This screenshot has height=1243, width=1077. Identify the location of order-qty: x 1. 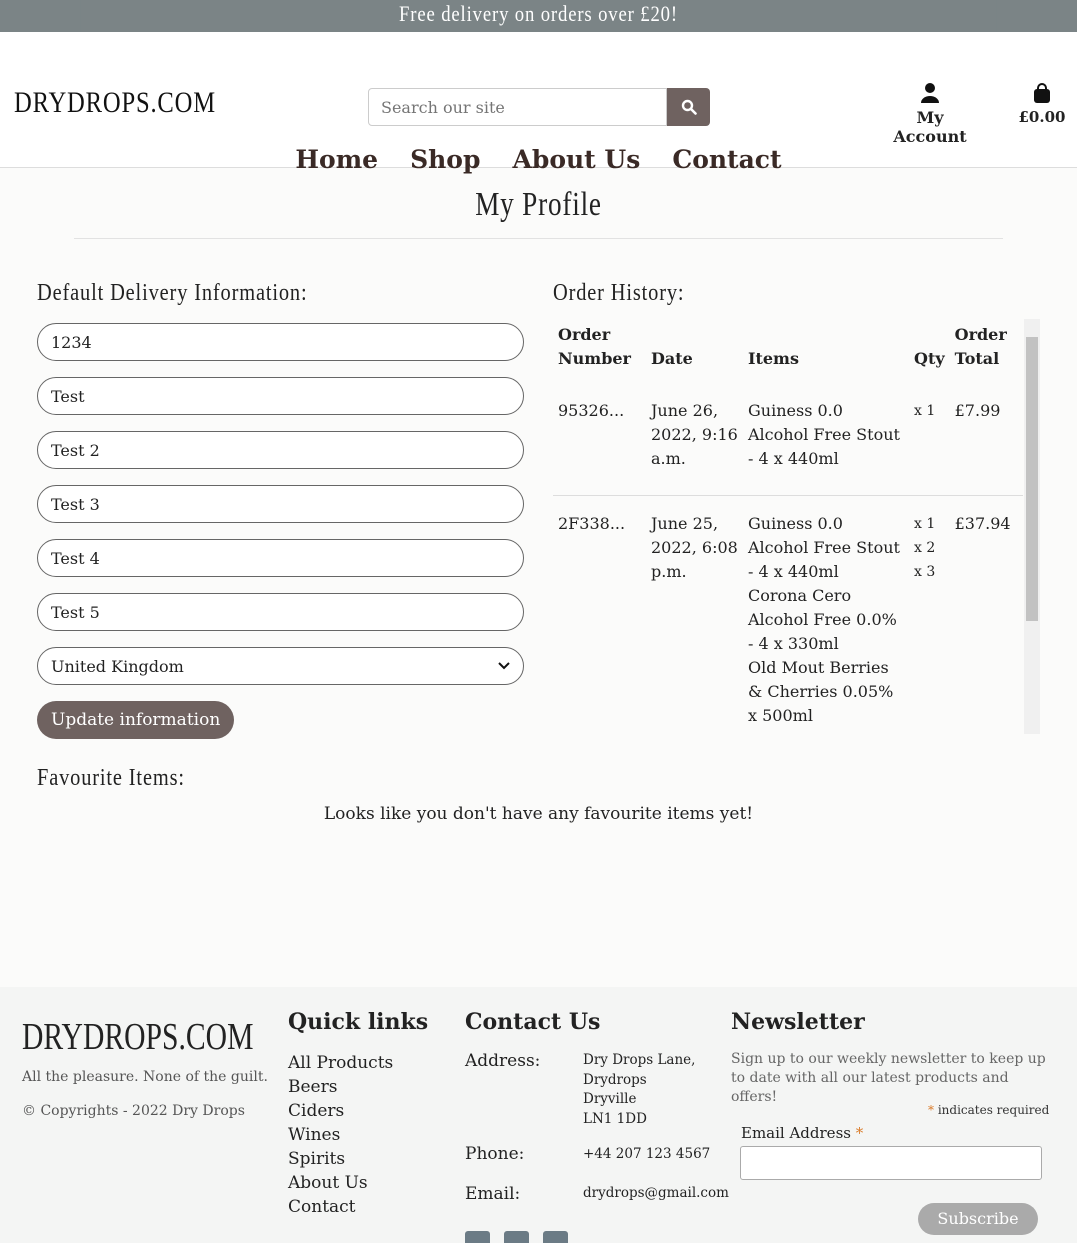
(929, 439).